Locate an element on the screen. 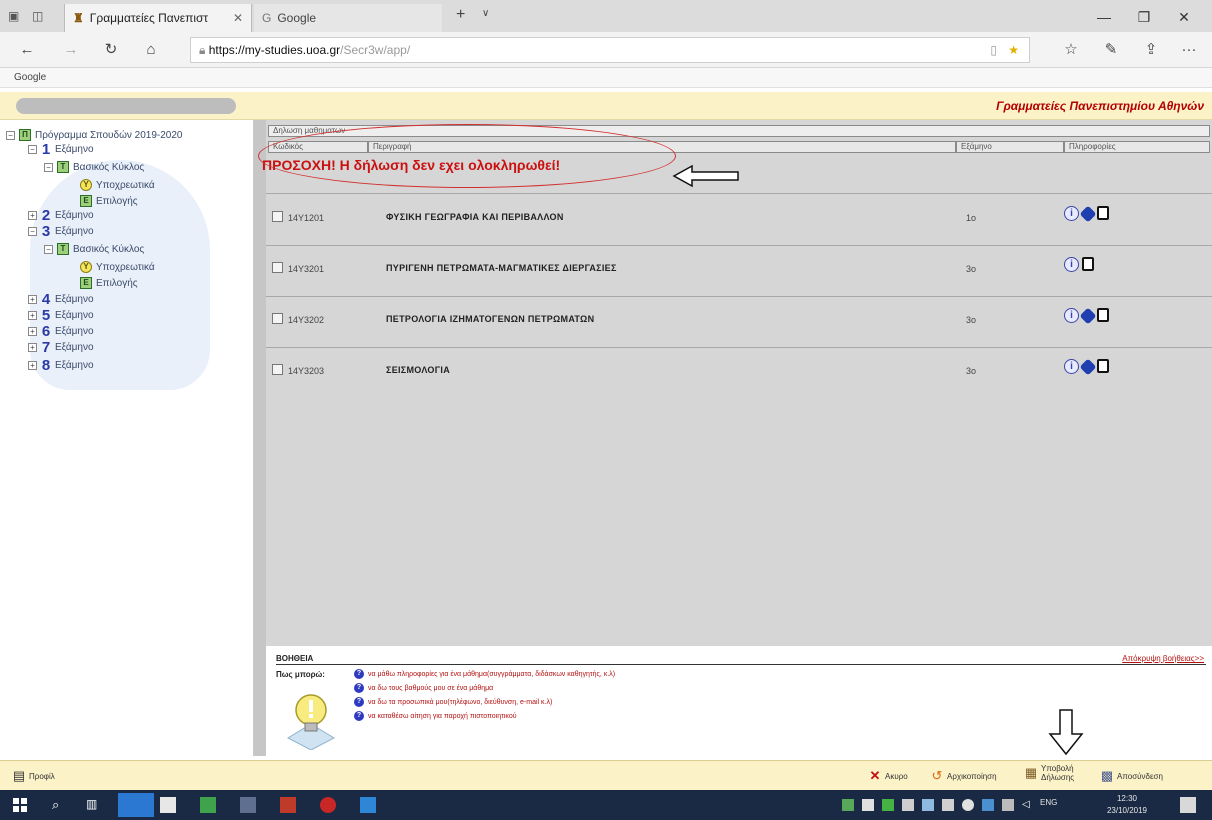  reading-view-icon: ▯ is located at coordinates (993, 50).